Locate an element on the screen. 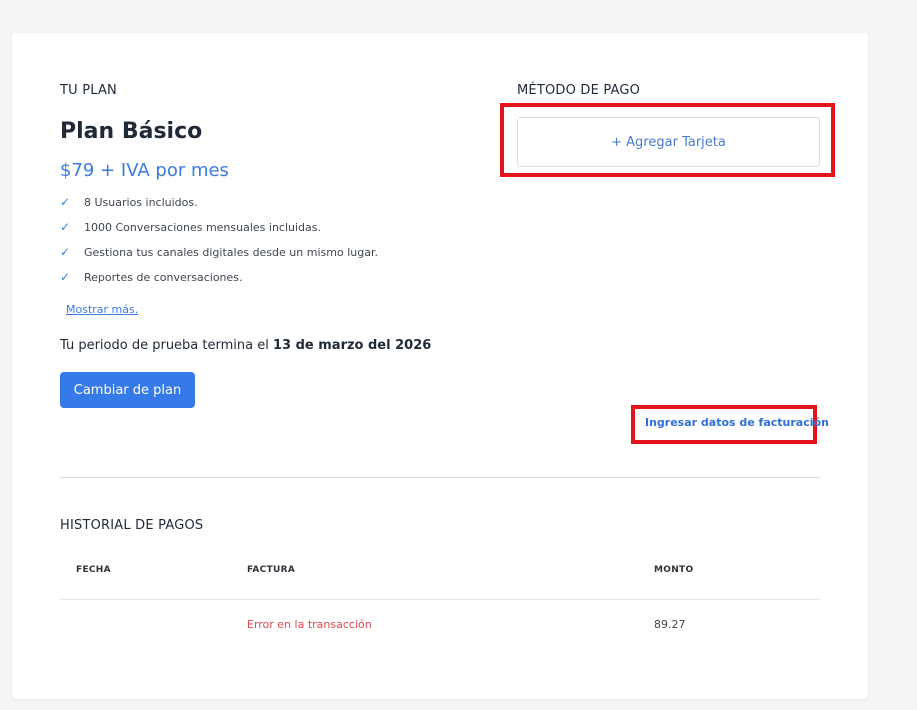 The height and width of the screenshot is (710, 917). trial-prefix: Tu periodo de prueba termina el is located at coordinates (164, 345).